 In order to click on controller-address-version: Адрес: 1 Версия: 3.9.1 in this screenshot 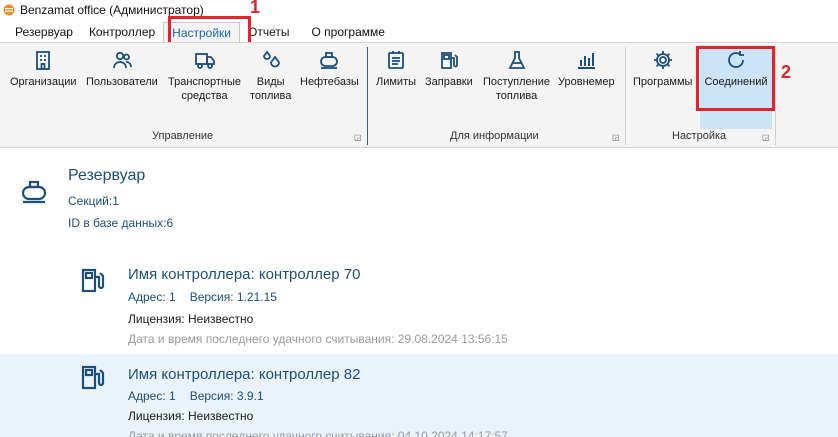, I will do `click(196, 396)`.